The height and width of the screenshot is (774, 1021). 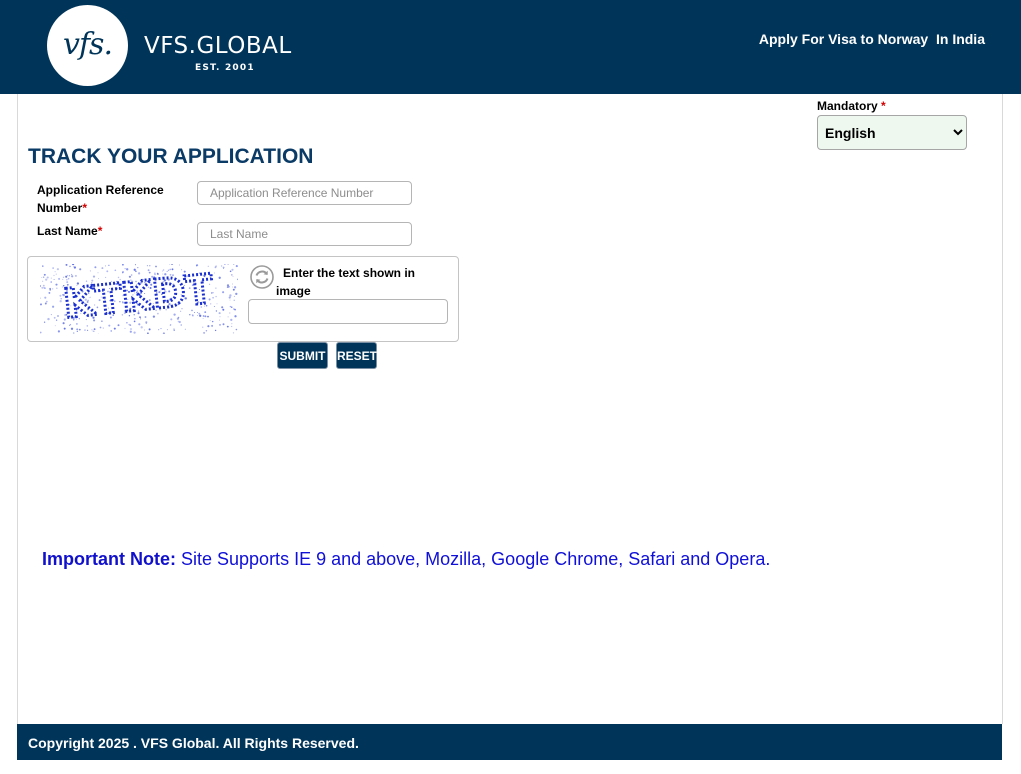 What do you see at coordinates (171, 156) in the screenshot?
I see `page-title: TRACK YOUR APPLICATION` at bounding box center [171, 156].